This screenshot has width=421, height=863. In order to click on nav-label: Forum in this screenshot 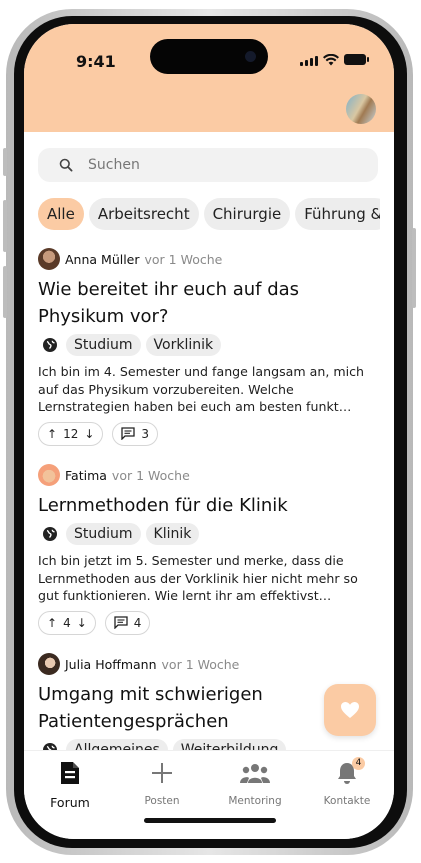, I will do `click(70, 802)`.